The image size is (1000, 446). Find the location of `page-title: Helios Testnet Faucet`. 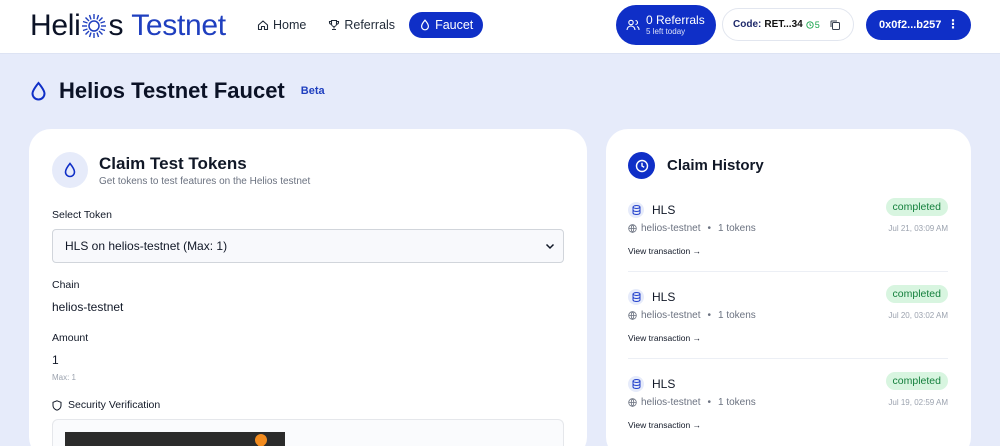

page-title: Helios Testnet Faucet is located at coordinates (172, 90).